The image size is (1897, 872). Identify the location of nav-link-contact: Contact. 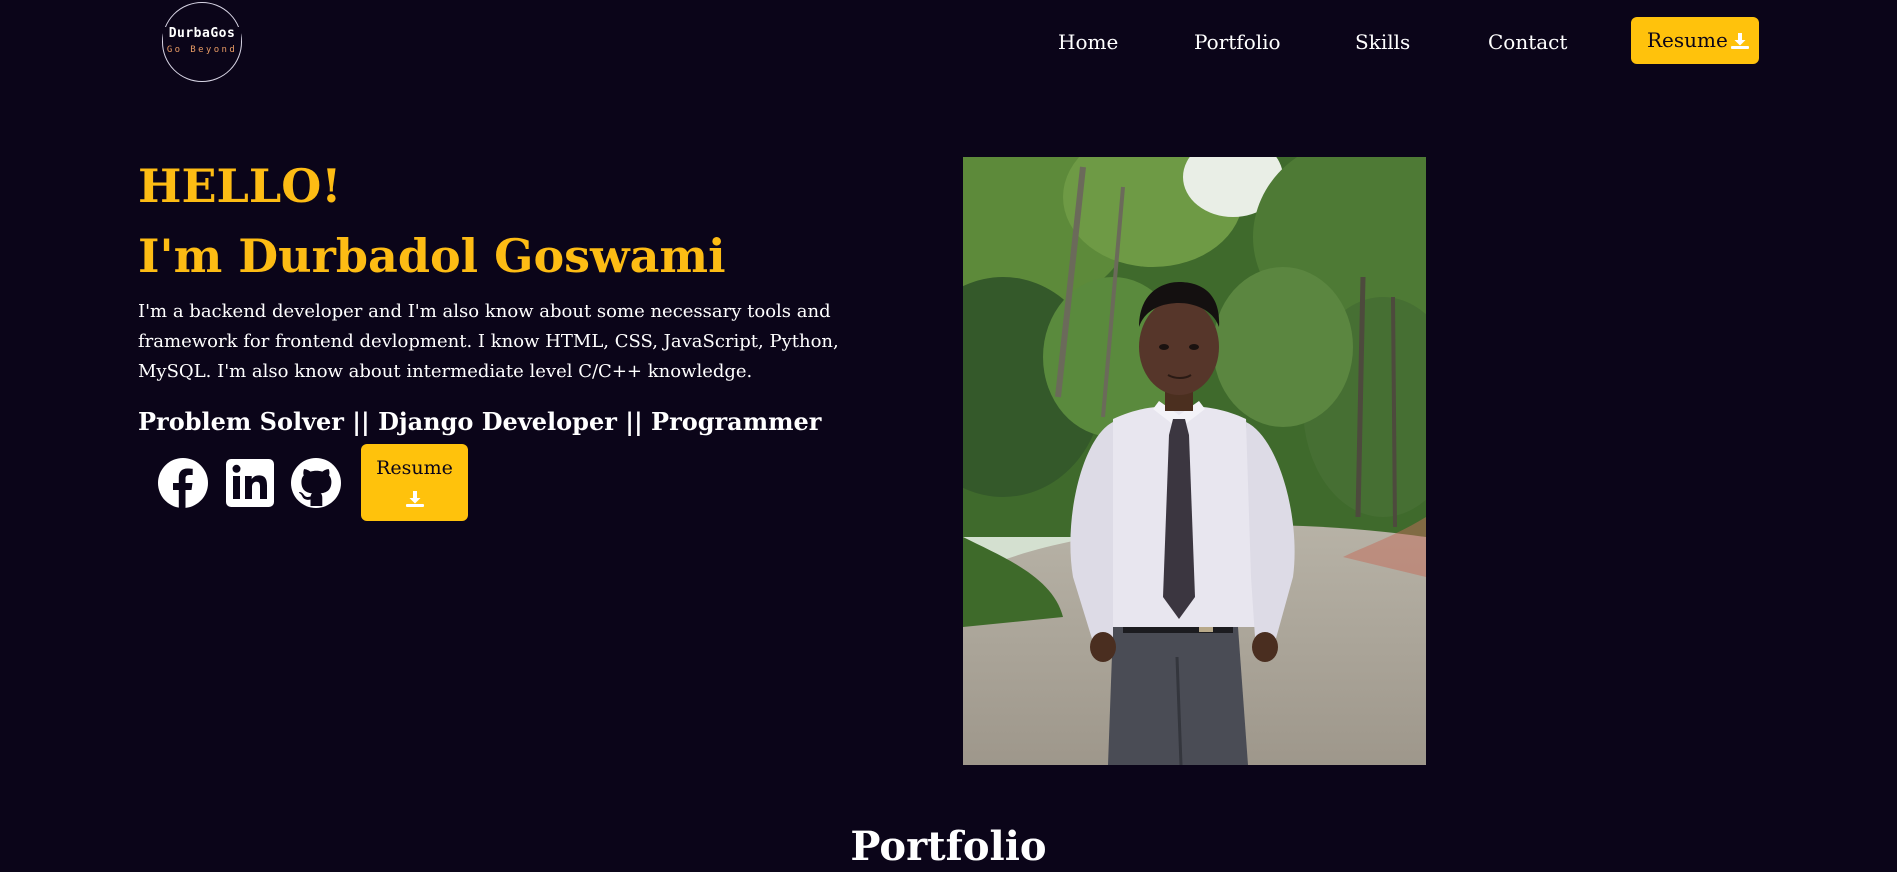
(1527, 42).